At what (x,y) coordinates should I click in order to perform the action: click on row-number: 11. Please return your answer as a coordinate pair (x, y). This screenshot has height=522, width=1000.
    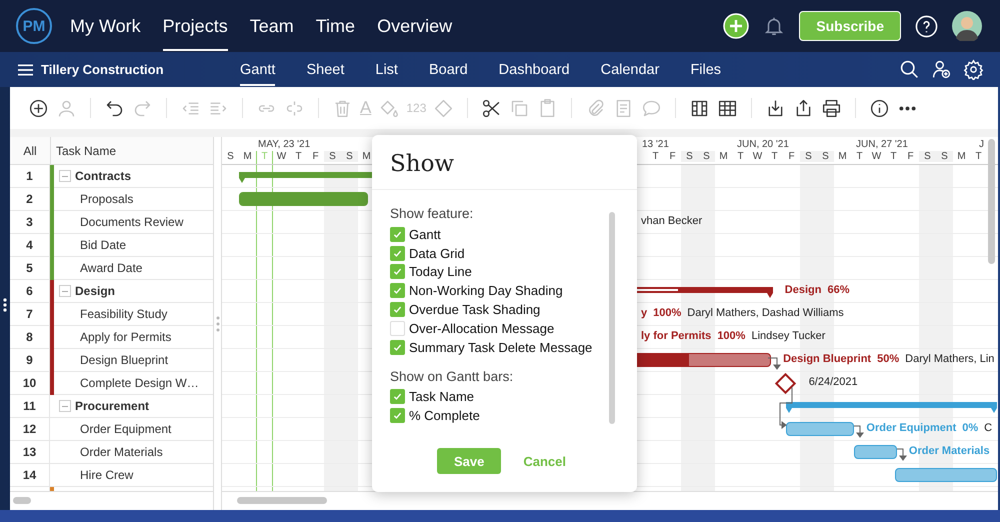
    Looking at the image, I should click on (30, 406).